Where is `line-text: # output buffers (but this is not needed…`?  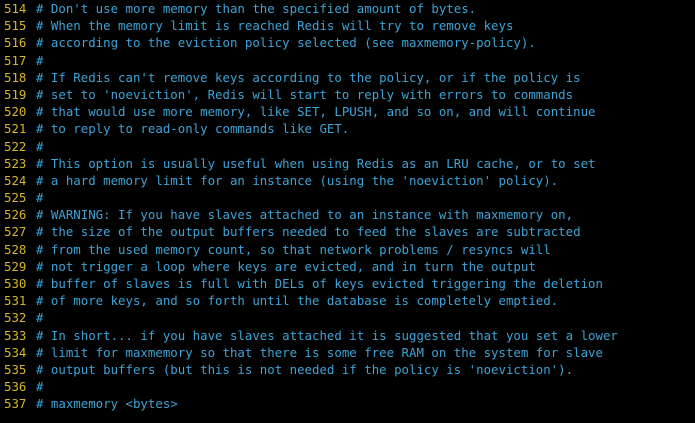 line-text: # output buffers (but this is not needed… is located at coordinates (305, 369).